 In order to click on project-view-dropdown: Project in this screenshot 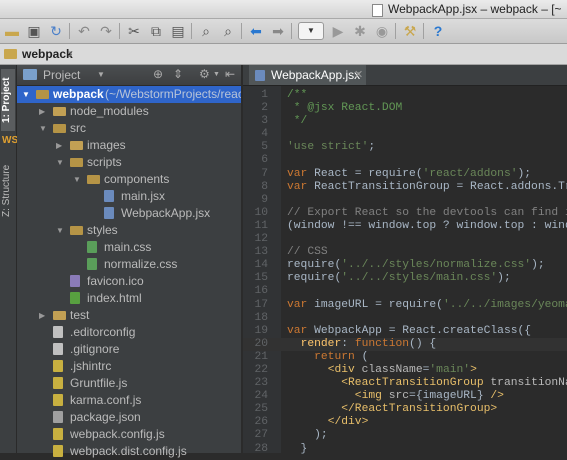, I will do `click(61, 75)`.